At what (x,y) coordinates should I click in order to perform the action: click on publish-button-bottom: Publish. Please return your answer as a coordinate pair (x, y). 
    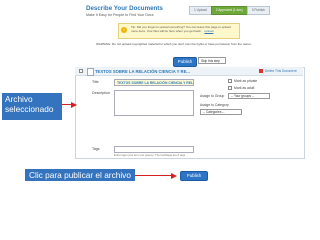
    Looking at the image, I should click on (194, 176).